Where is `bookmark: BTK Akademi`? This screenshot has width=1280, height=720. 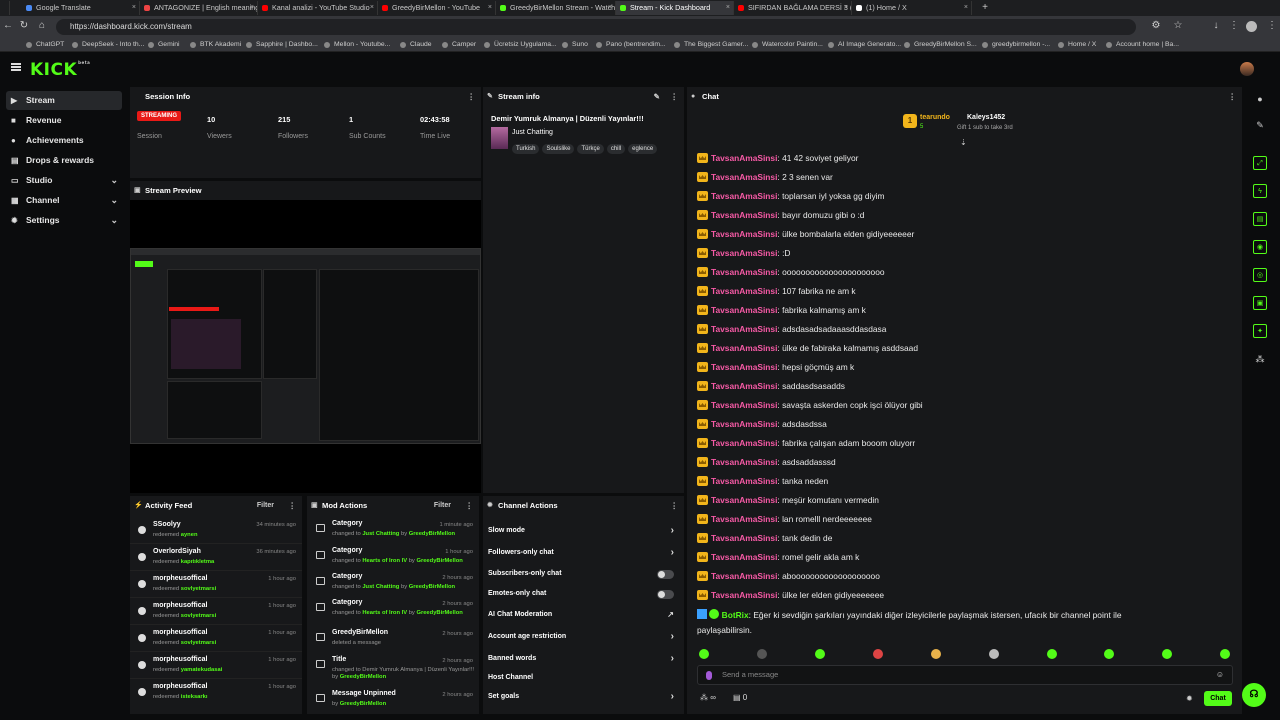 bookmark: BTK Akademi is located at coordinates (215, 45).